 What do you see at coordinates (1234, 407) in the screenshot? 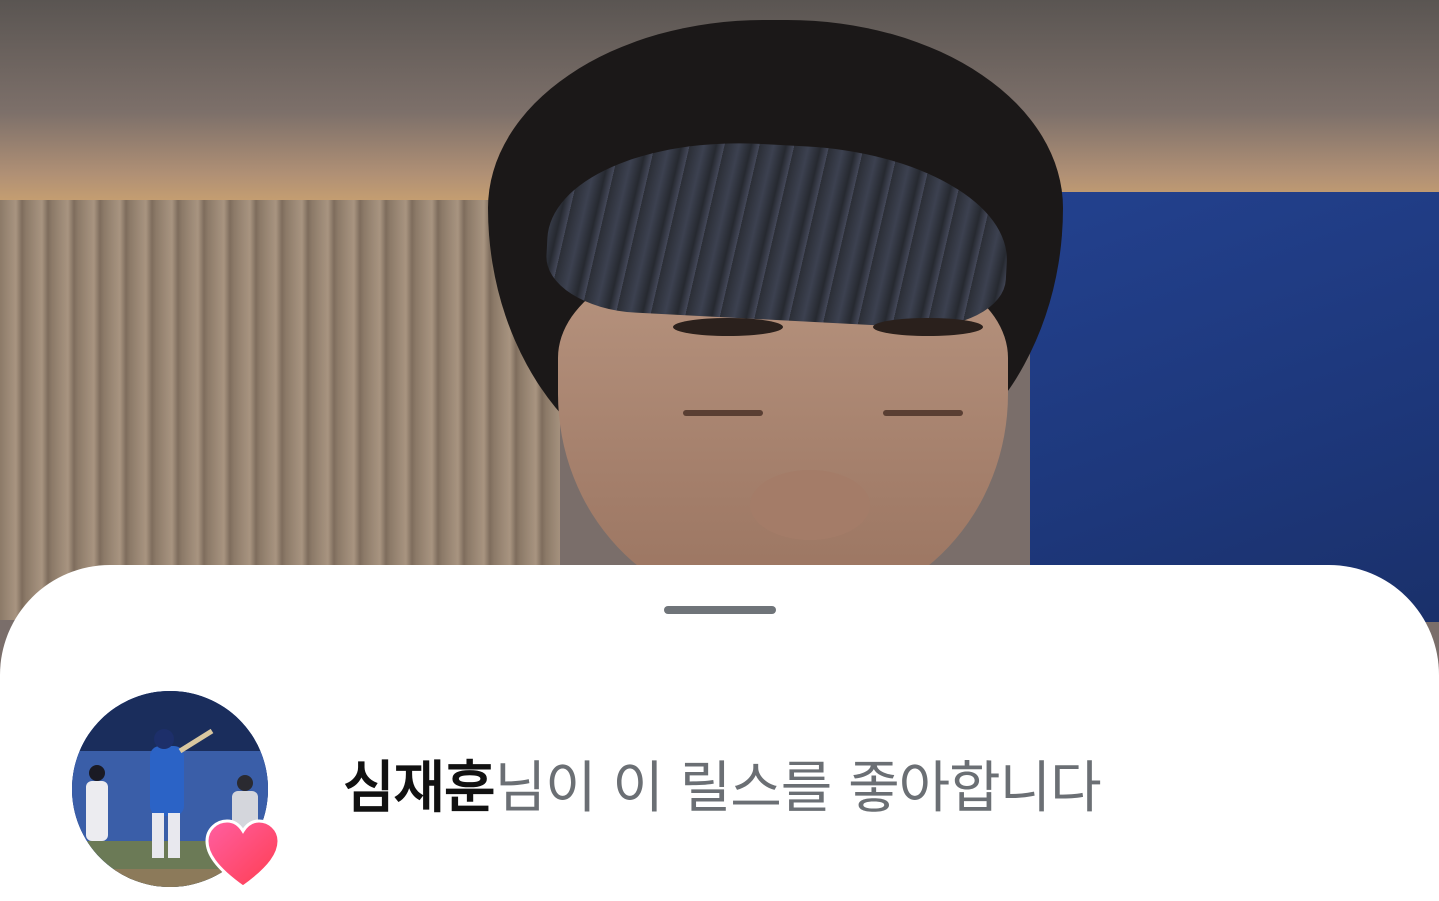
I see `video-blue-panel` at bounding box center [1234, 407].